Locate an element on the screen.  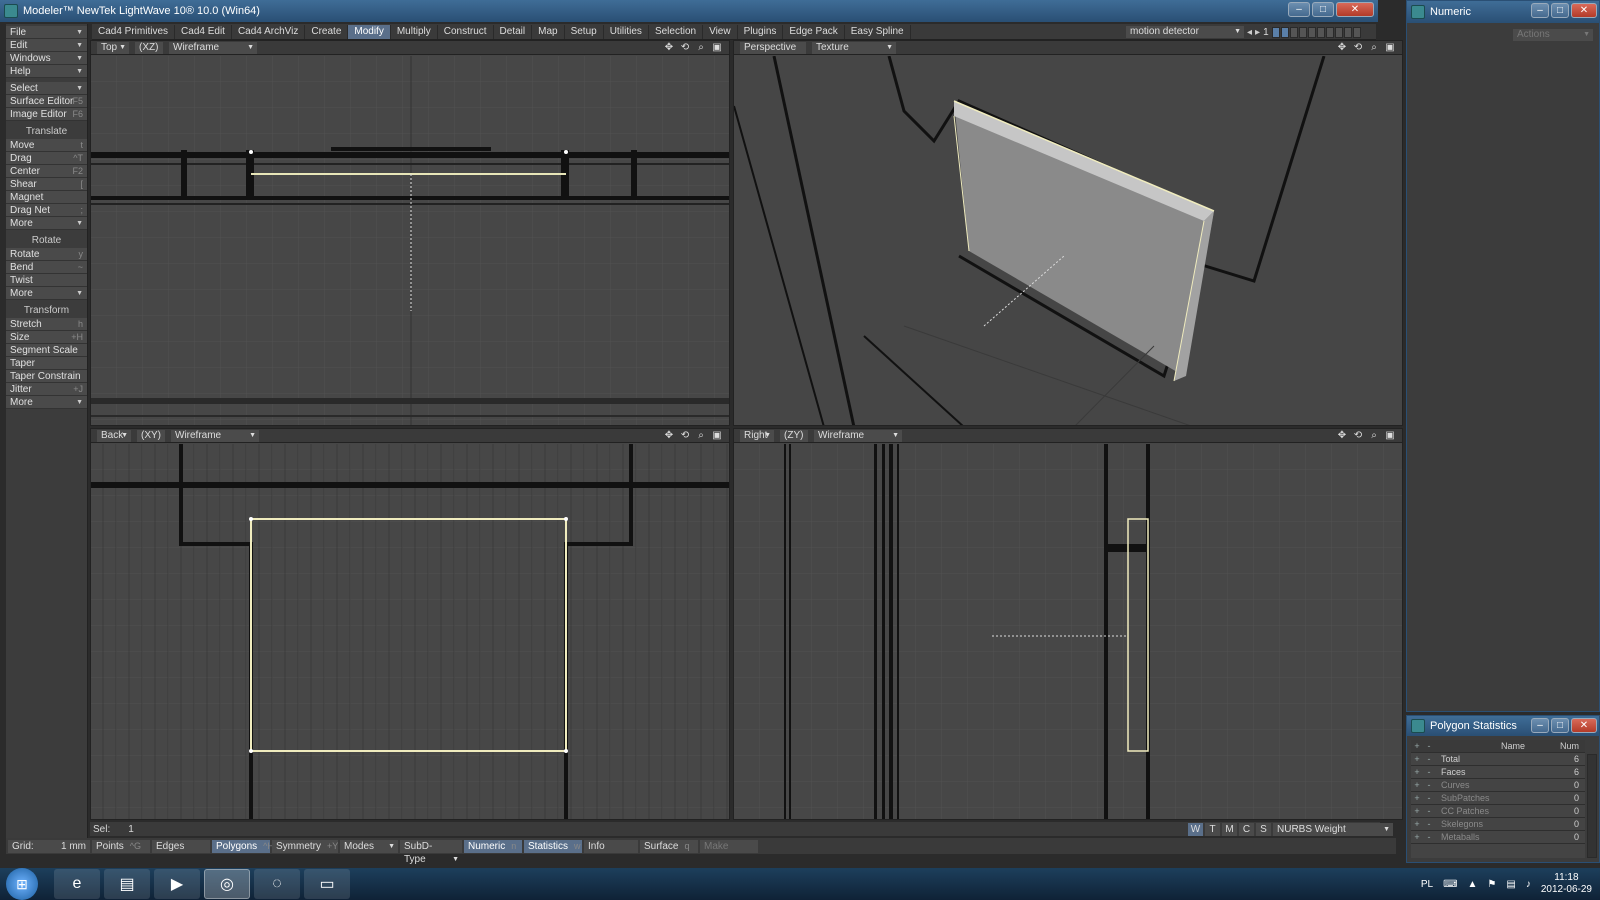
edges-button: Edges is located at coordinates (181, 846).